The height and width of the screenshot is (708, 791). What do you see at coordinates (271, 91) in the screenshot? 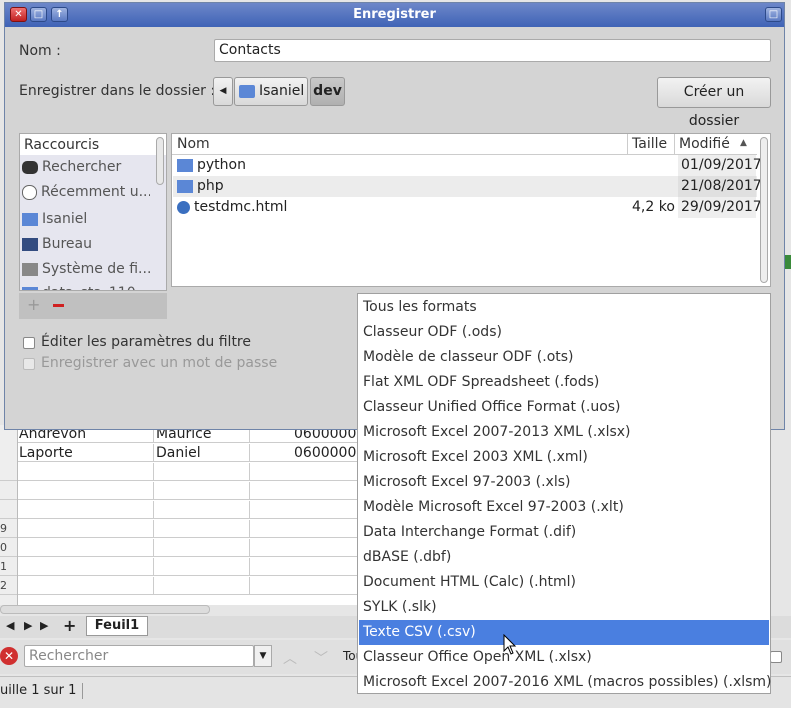
I see `path-home-button: Isaniel` at bounding box center [271, 91].